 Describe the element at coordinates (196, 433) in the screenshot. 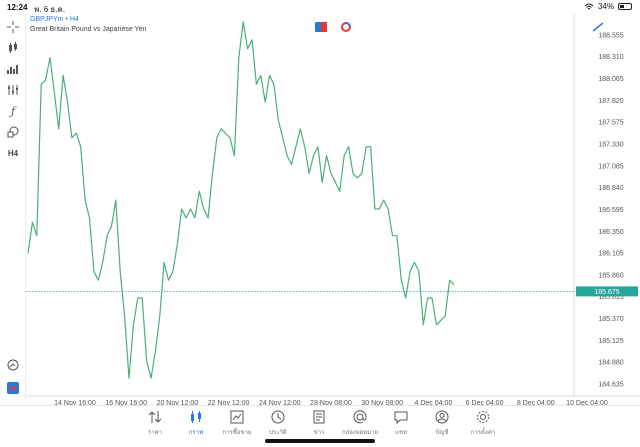

I see `nav-label: กราฟ` at that location.